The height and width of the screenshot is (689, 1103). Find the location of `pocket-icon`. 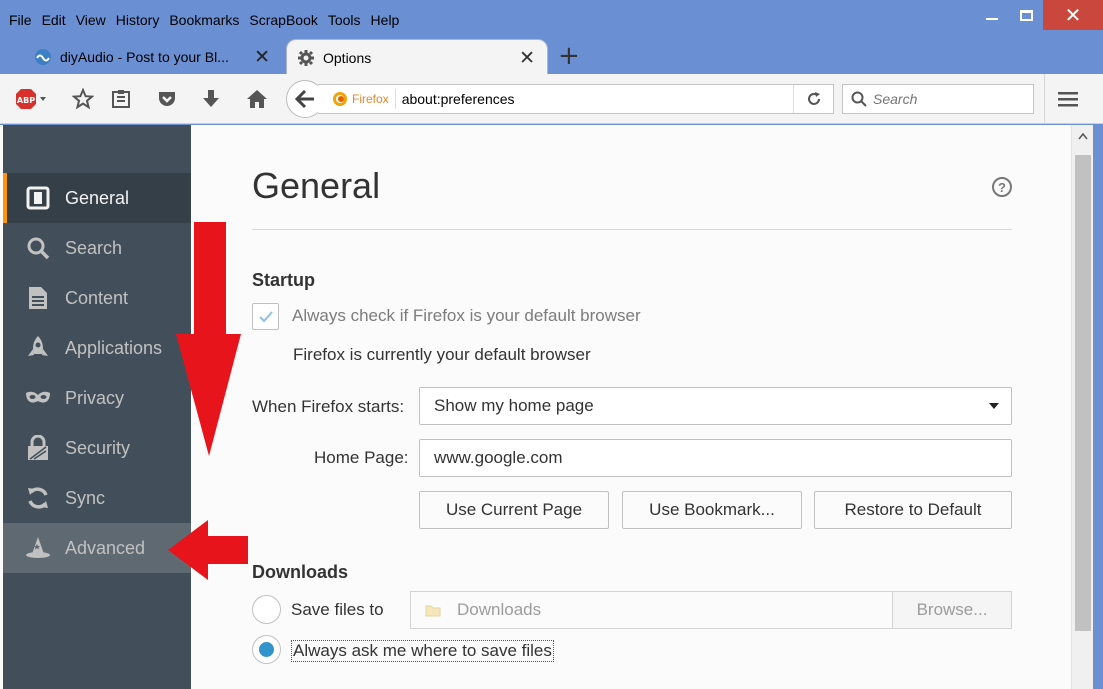

pocket-icon is located at coordinates (167, 99).